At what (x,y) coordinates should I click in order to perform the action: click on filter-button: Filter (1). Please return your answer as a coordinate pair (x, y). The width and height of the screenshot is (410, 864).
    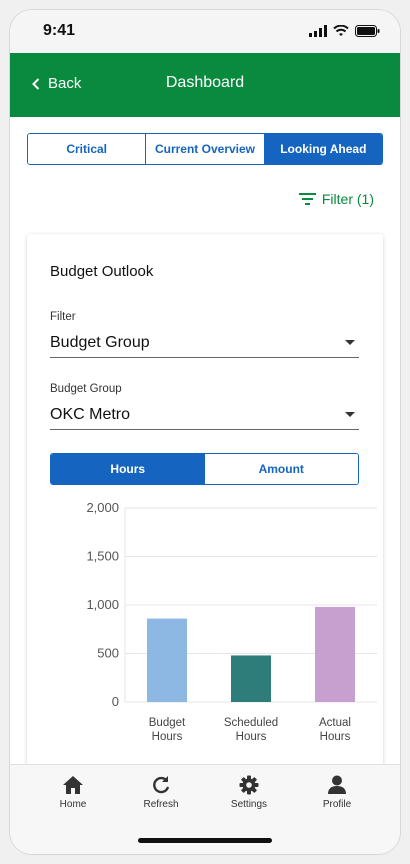
    Looking at the image, I should click on (336, 199).